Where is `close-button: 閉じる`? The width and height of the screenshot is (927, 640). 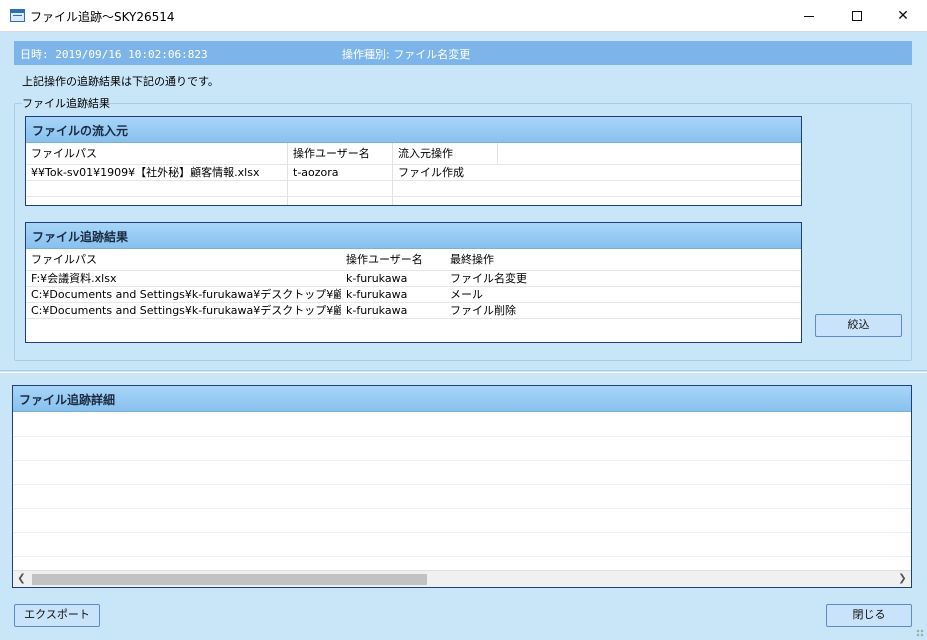
close-button: 閉じる is located at coordinates (869, 615).